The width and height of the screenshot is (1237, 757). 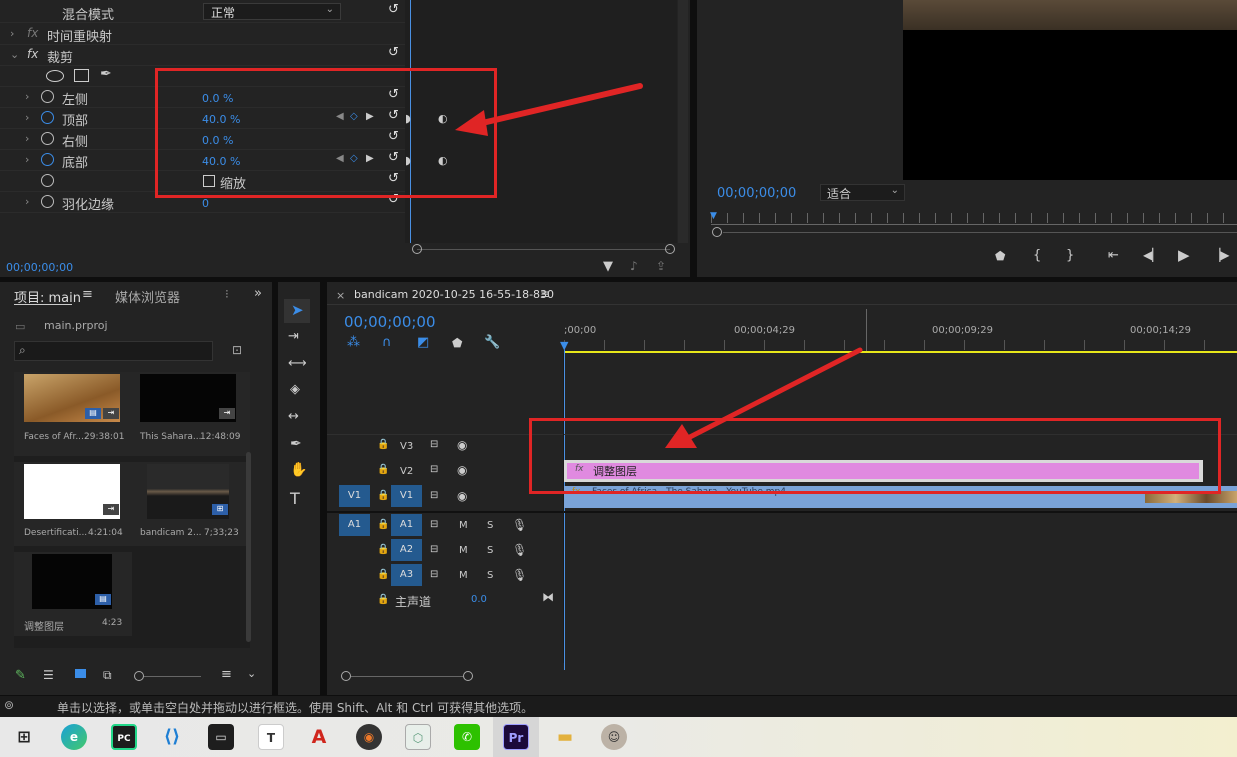 I want to click on avatar-icon: ☺, so click(x=614, y=737).